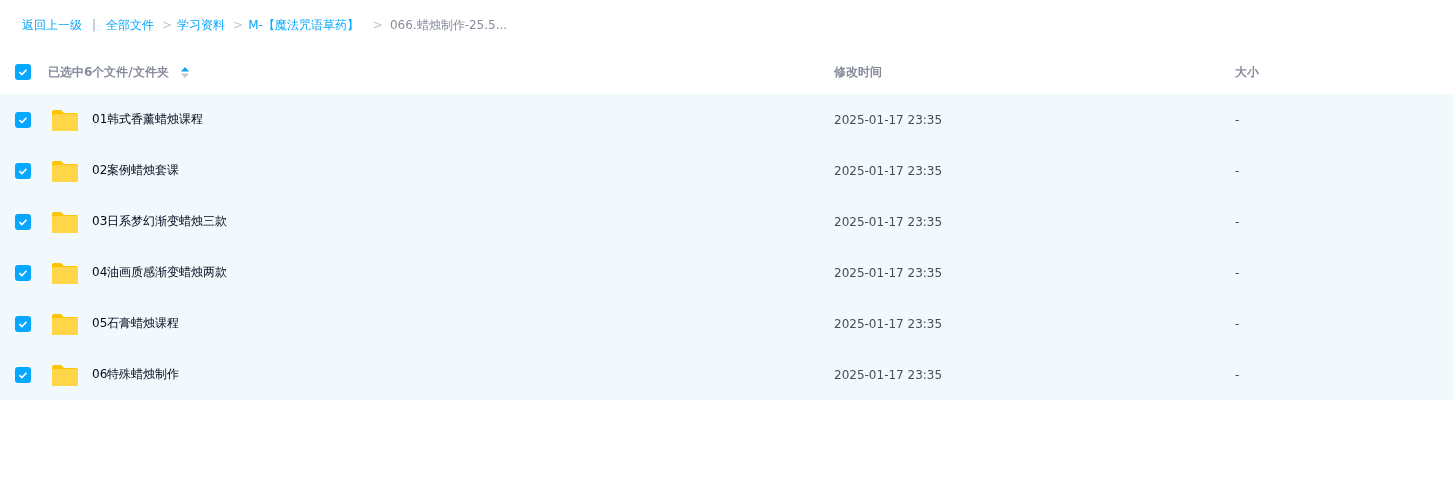 This screenshot has height=482, width=1454. Describe the element at coordinates (727, 323) in the screenshot. I see `file-row: 05石膏蜡烛课程 2025-01-17 23:35 -` at that location.